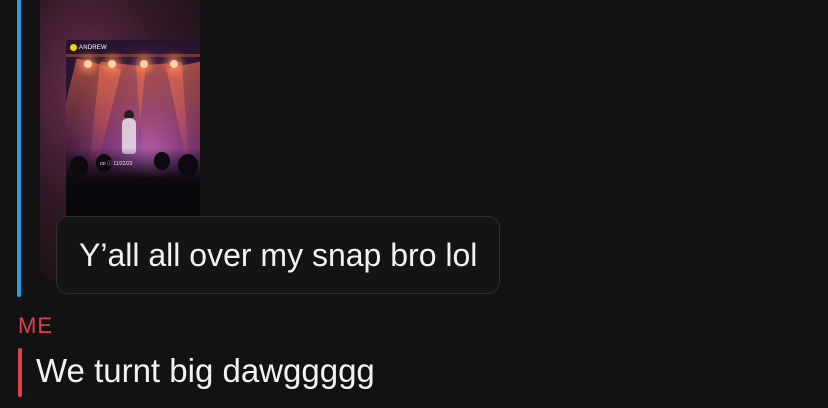 The width and height of the screenshot is (828, 408). Describe the element at coordinates (20, 372) in the screenshot. I see `me-thread-bar` at that location.